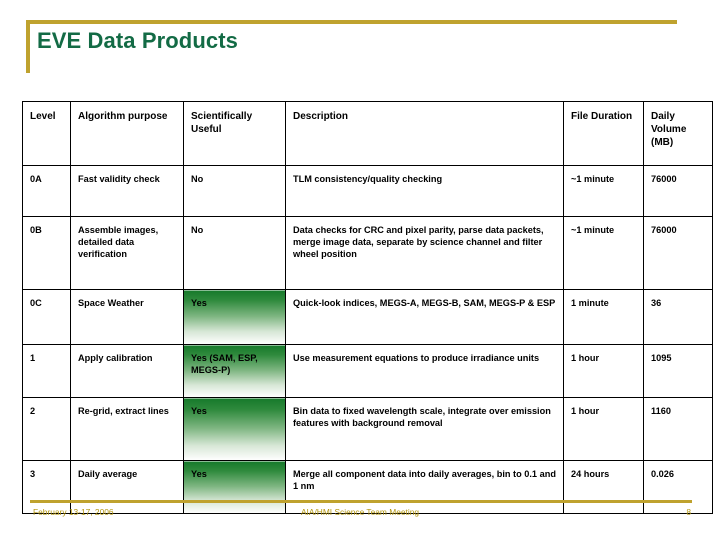 Image resolution: width=720 pixels, height=540 pixels. I want to click on cell-scientifically-useful: Yes (SAM, ESP, MEGS-P), so click(234, 371).